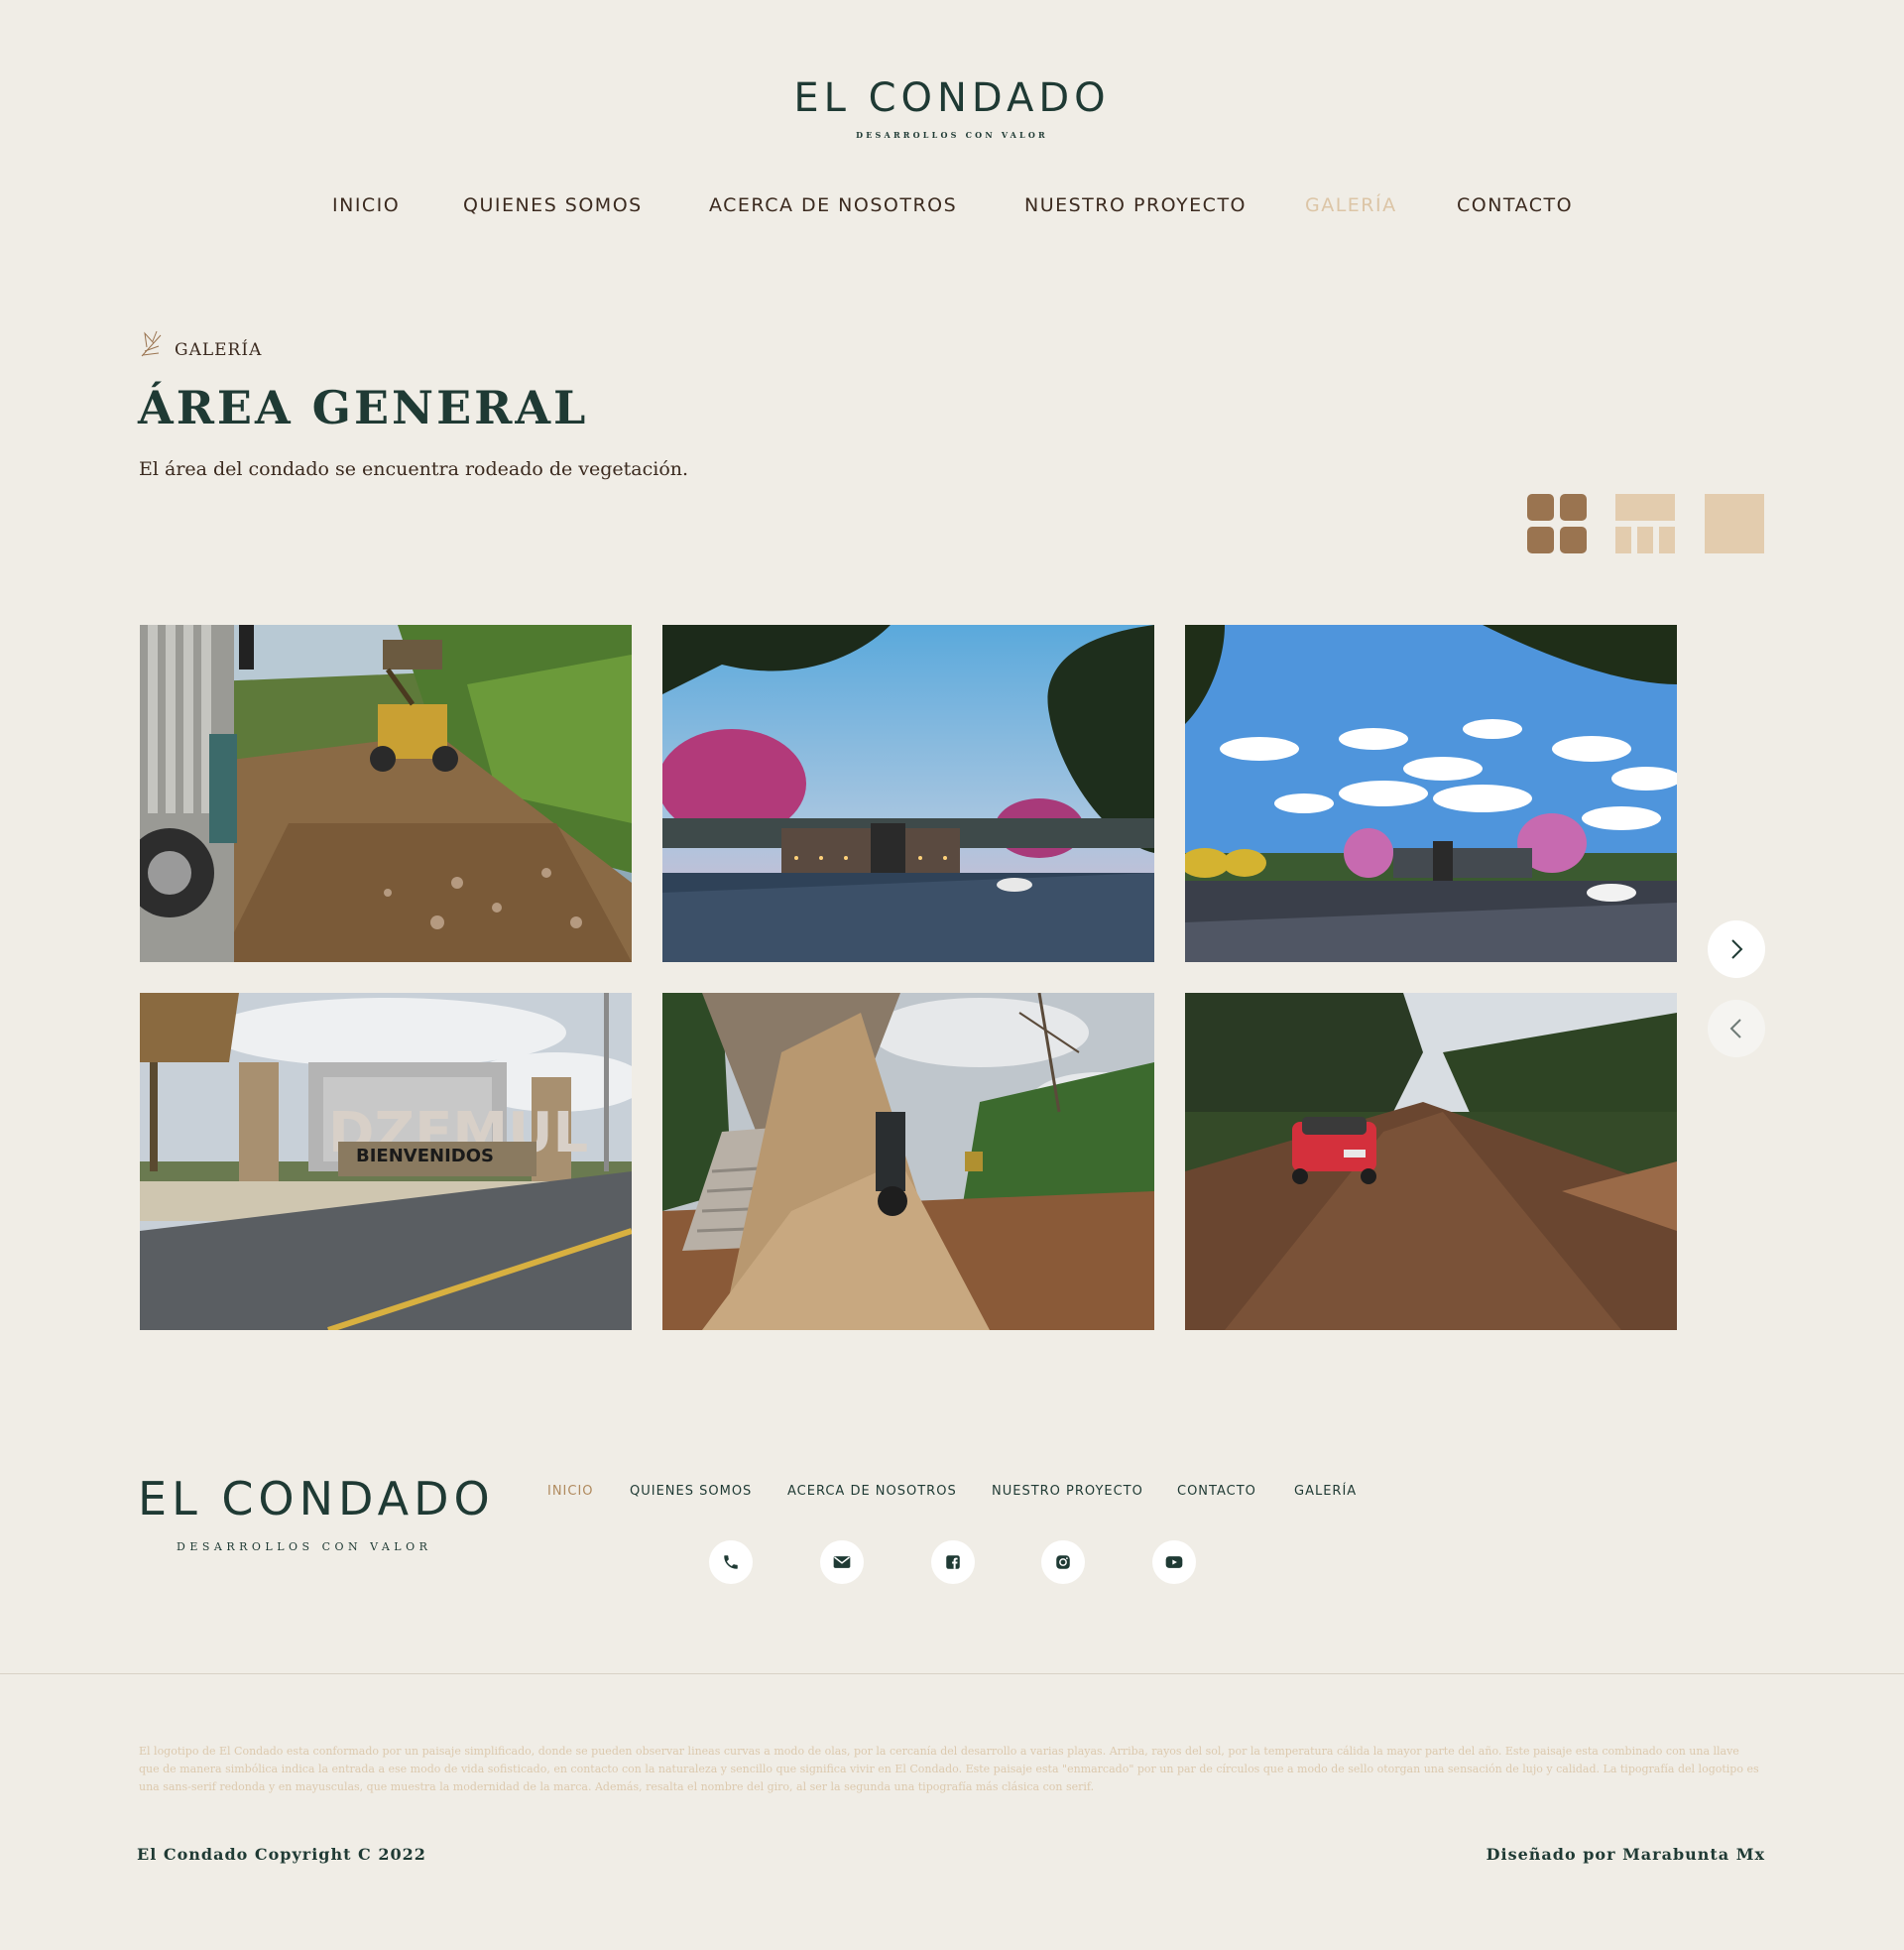 This screenshot has height=1950, width=1904. Describe the element at coordinates (1431, 794) in the screenshot. I see `gallery-photo-entrance-day` at that location.